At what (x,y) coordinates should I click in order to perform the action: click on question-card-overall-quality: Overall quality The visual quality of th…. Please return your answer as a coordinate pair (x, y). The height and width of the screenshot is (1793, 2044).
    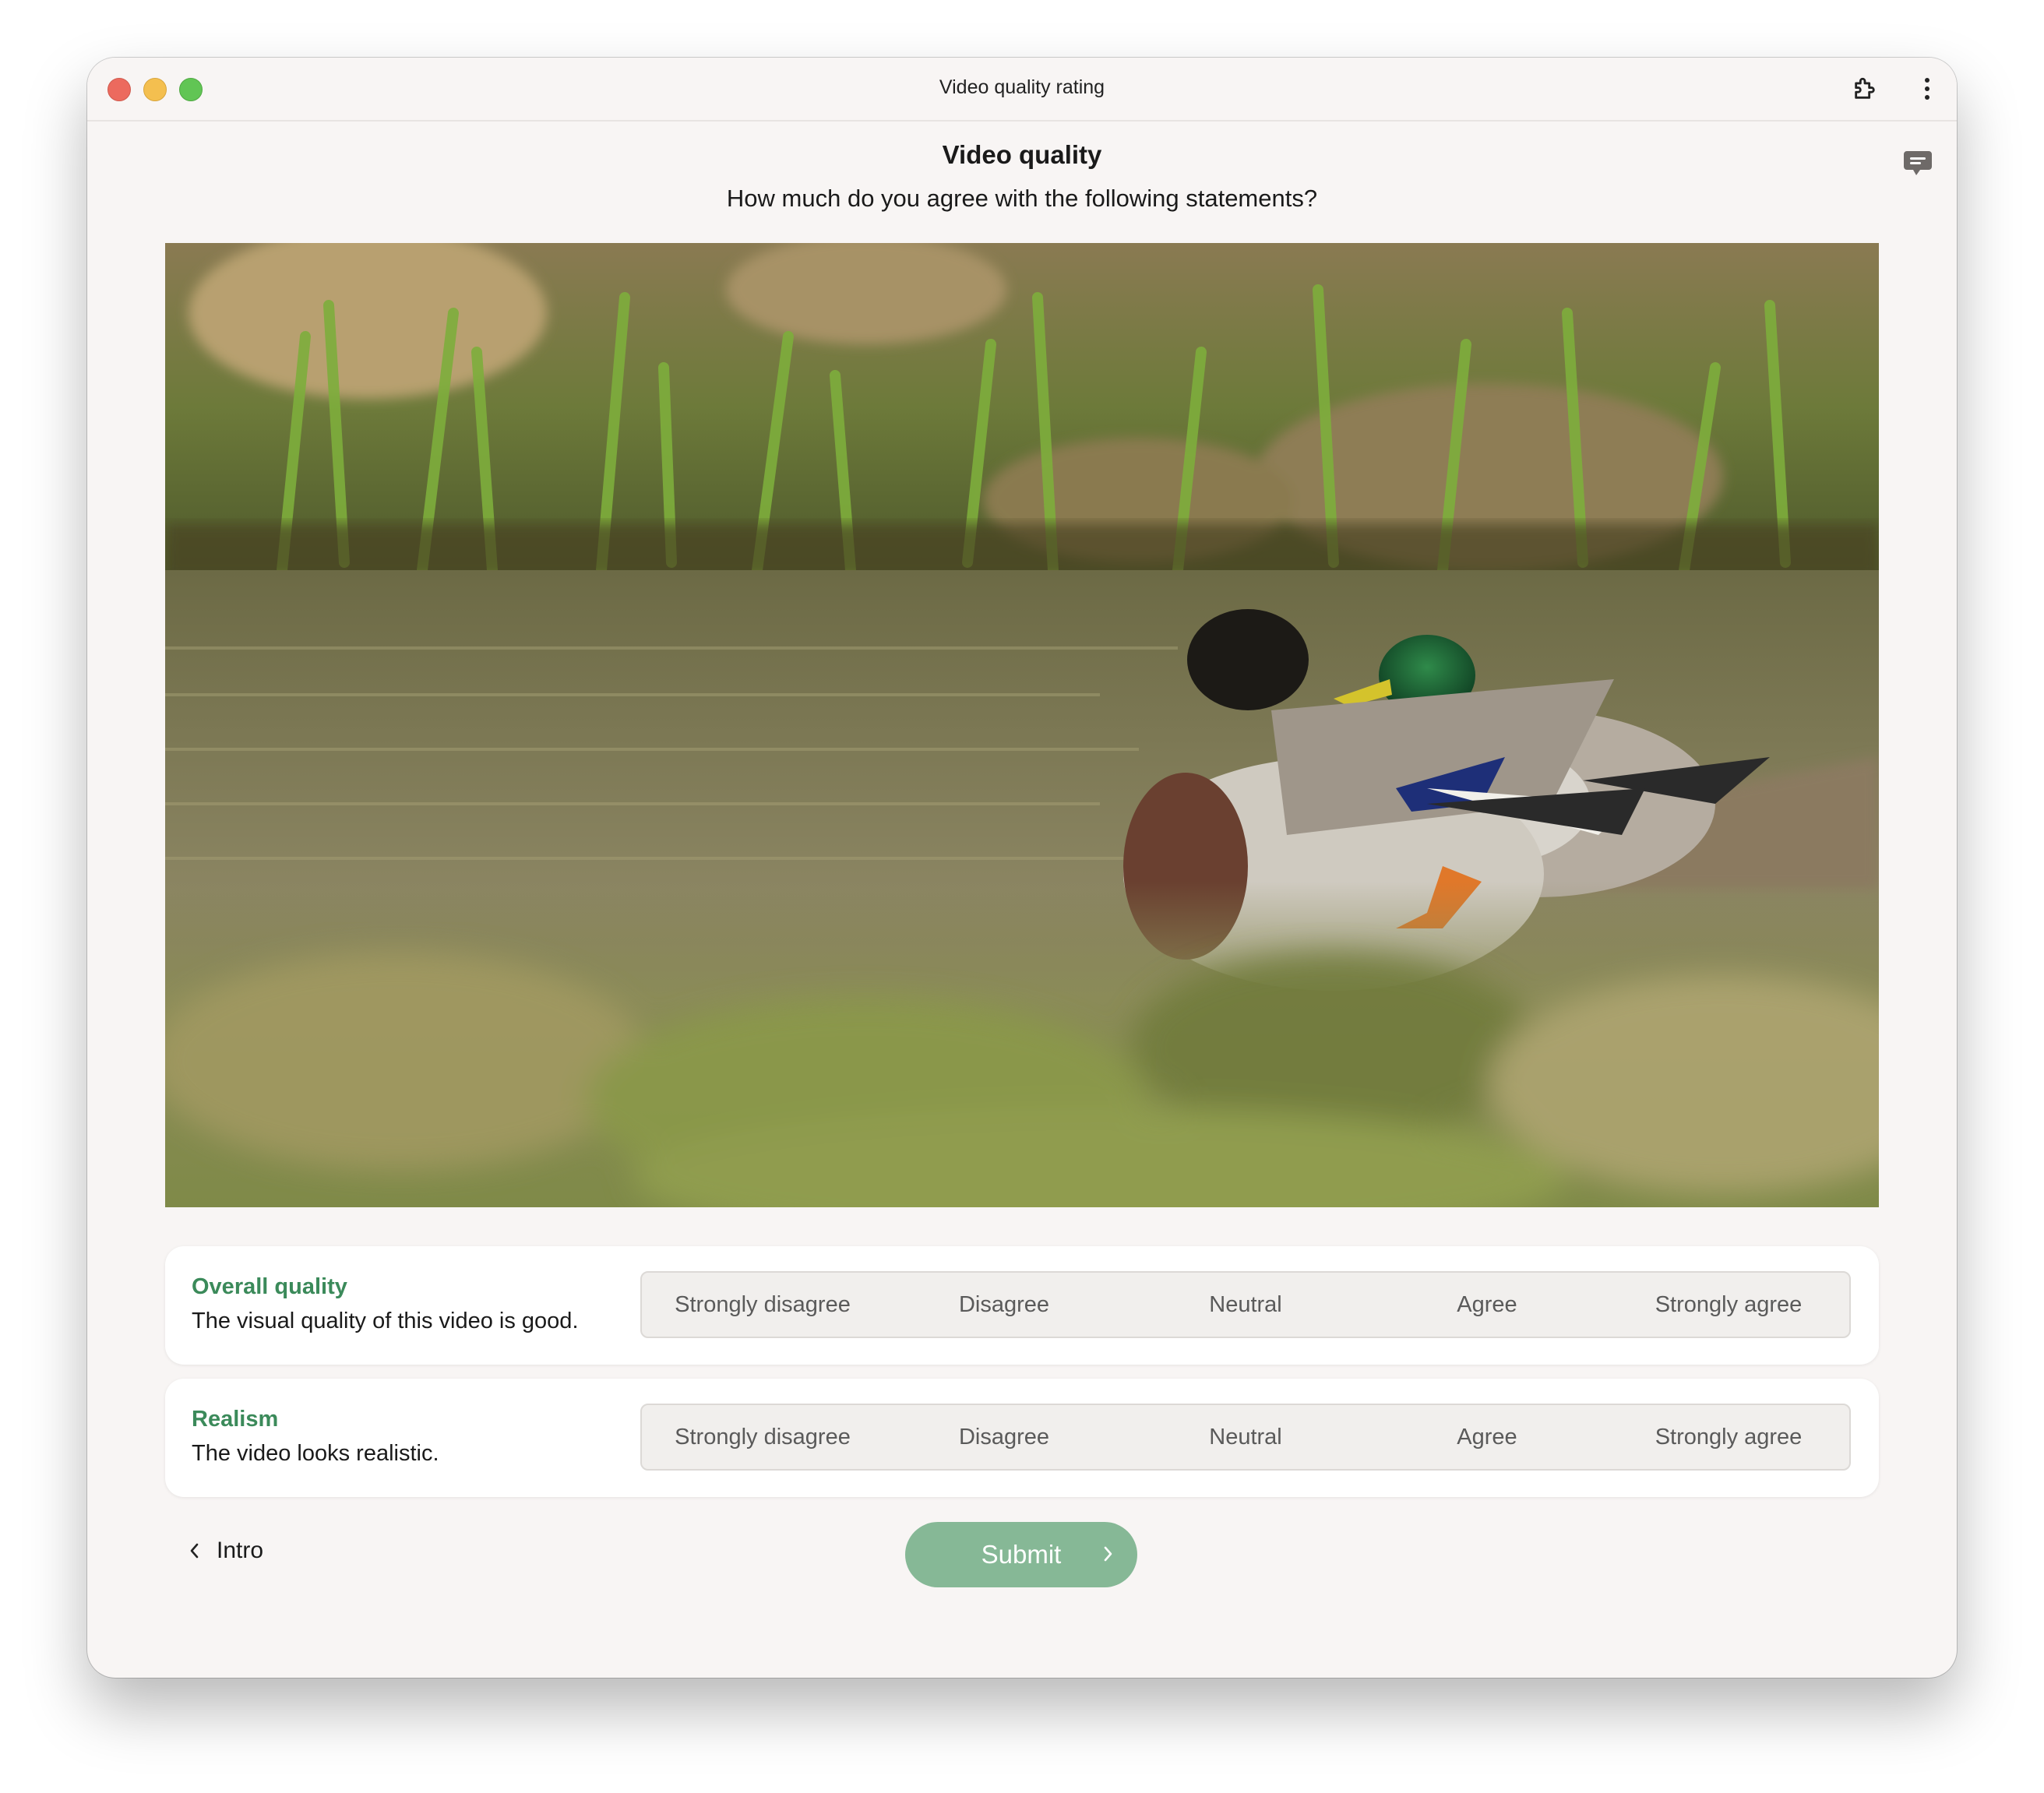
    Looking at the image, I should click on (1022, 1305).